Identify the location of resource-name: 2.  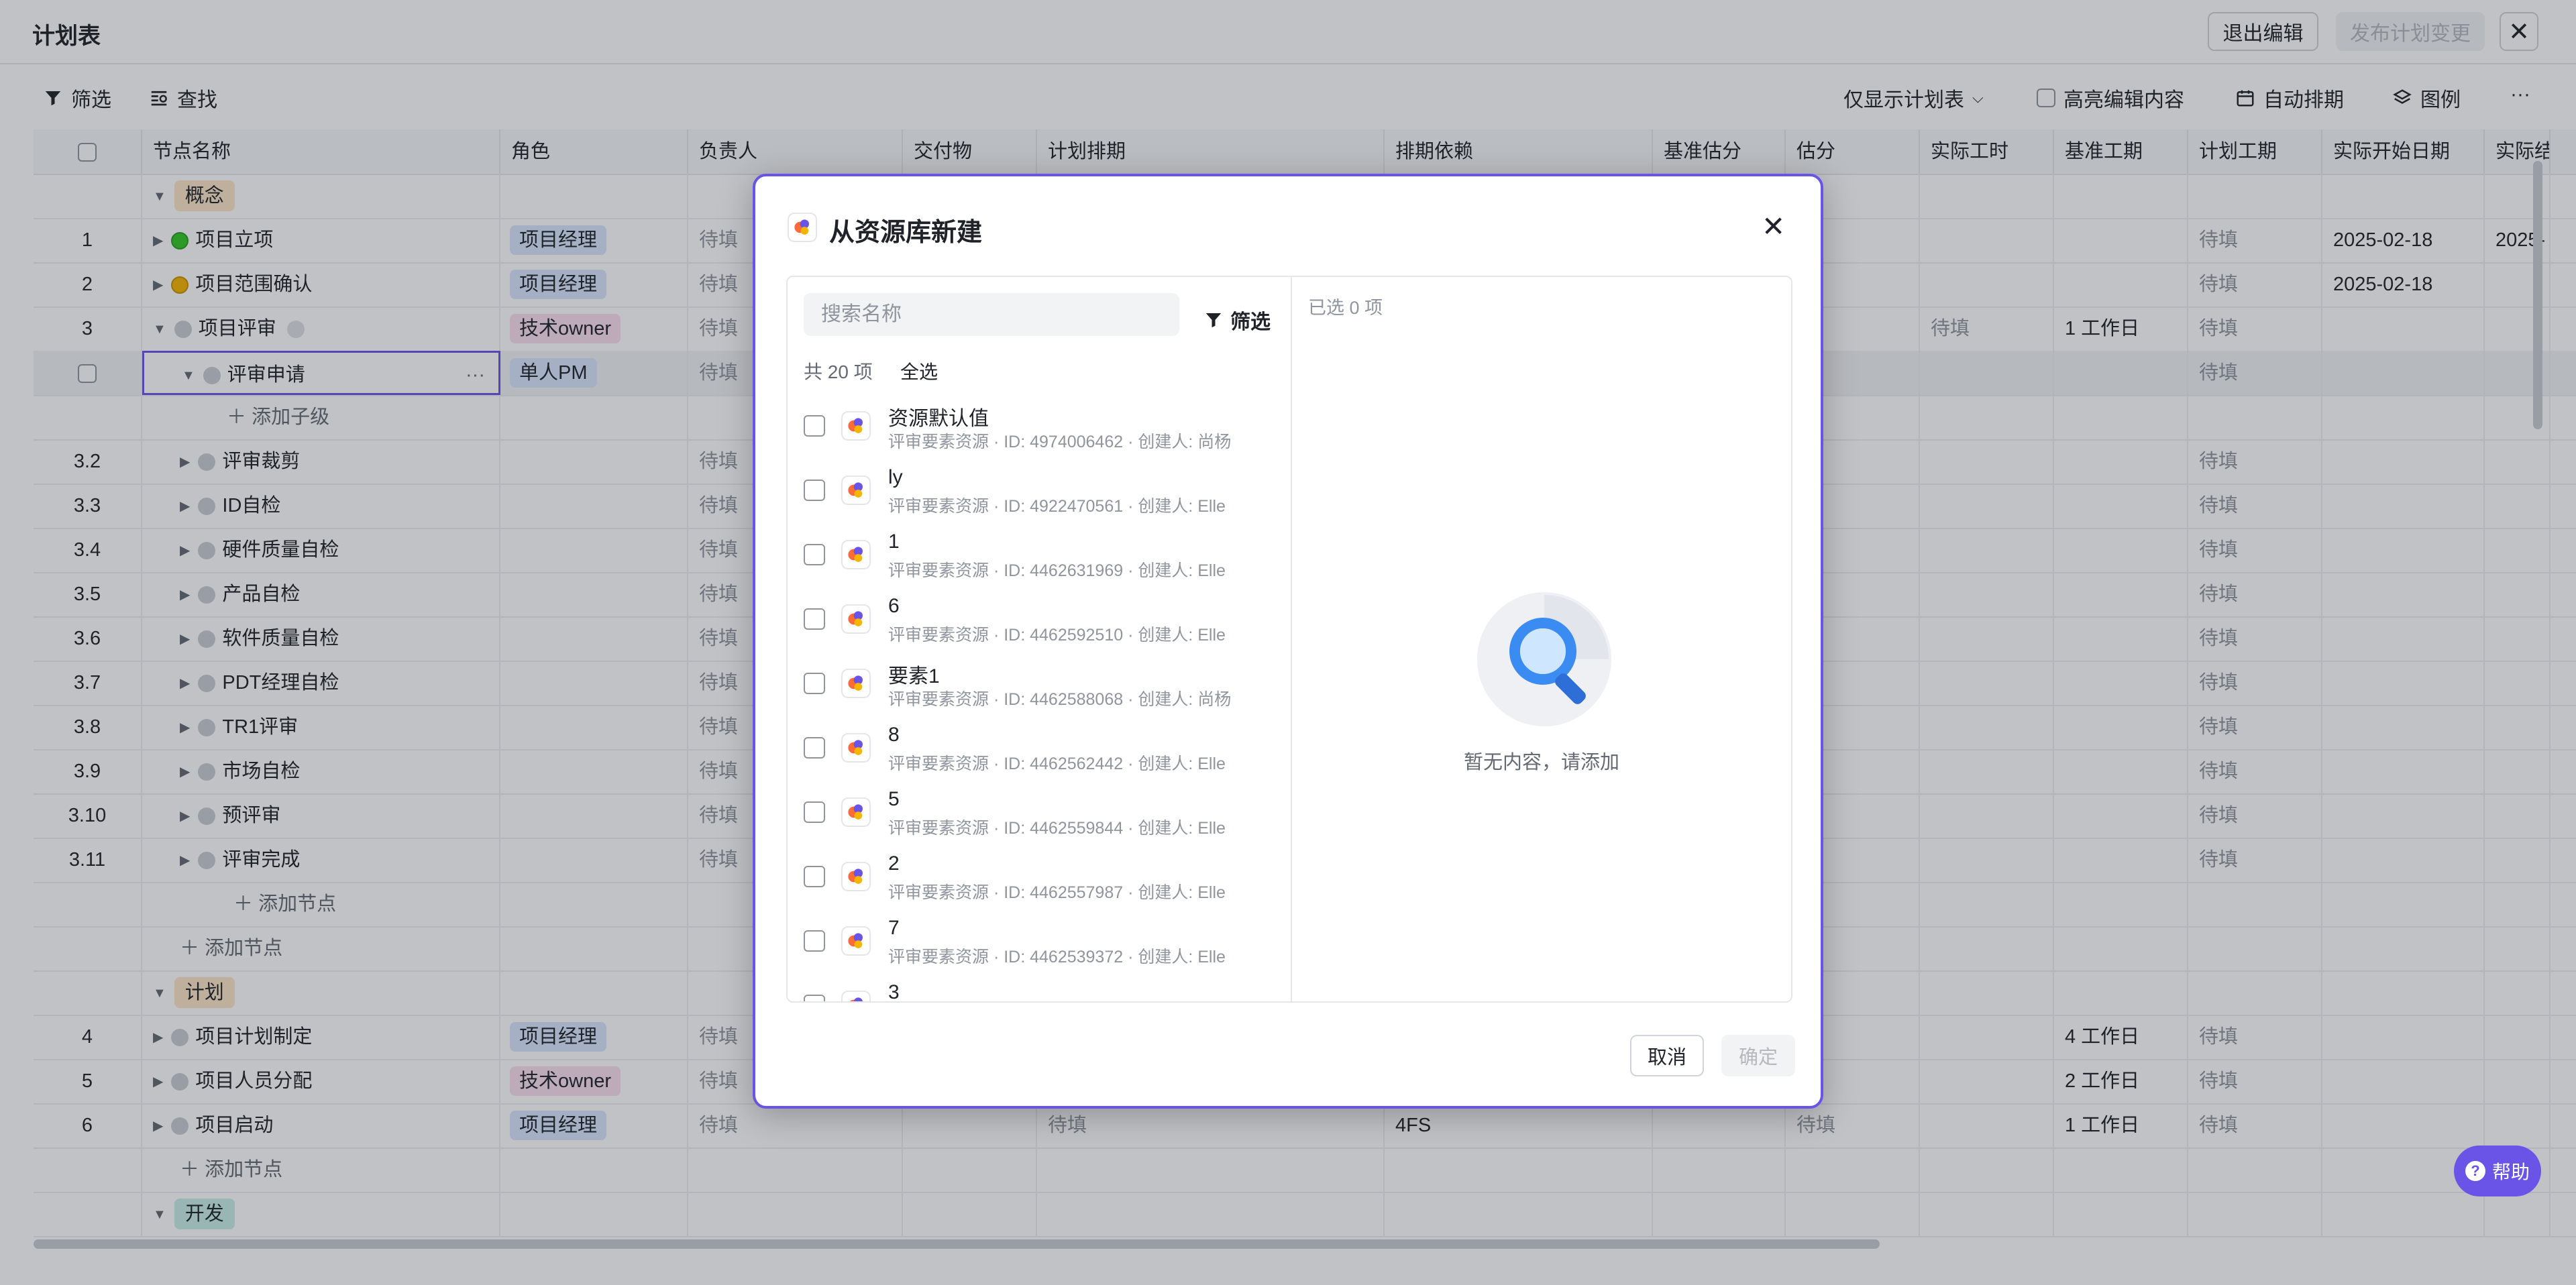
(894, 863).